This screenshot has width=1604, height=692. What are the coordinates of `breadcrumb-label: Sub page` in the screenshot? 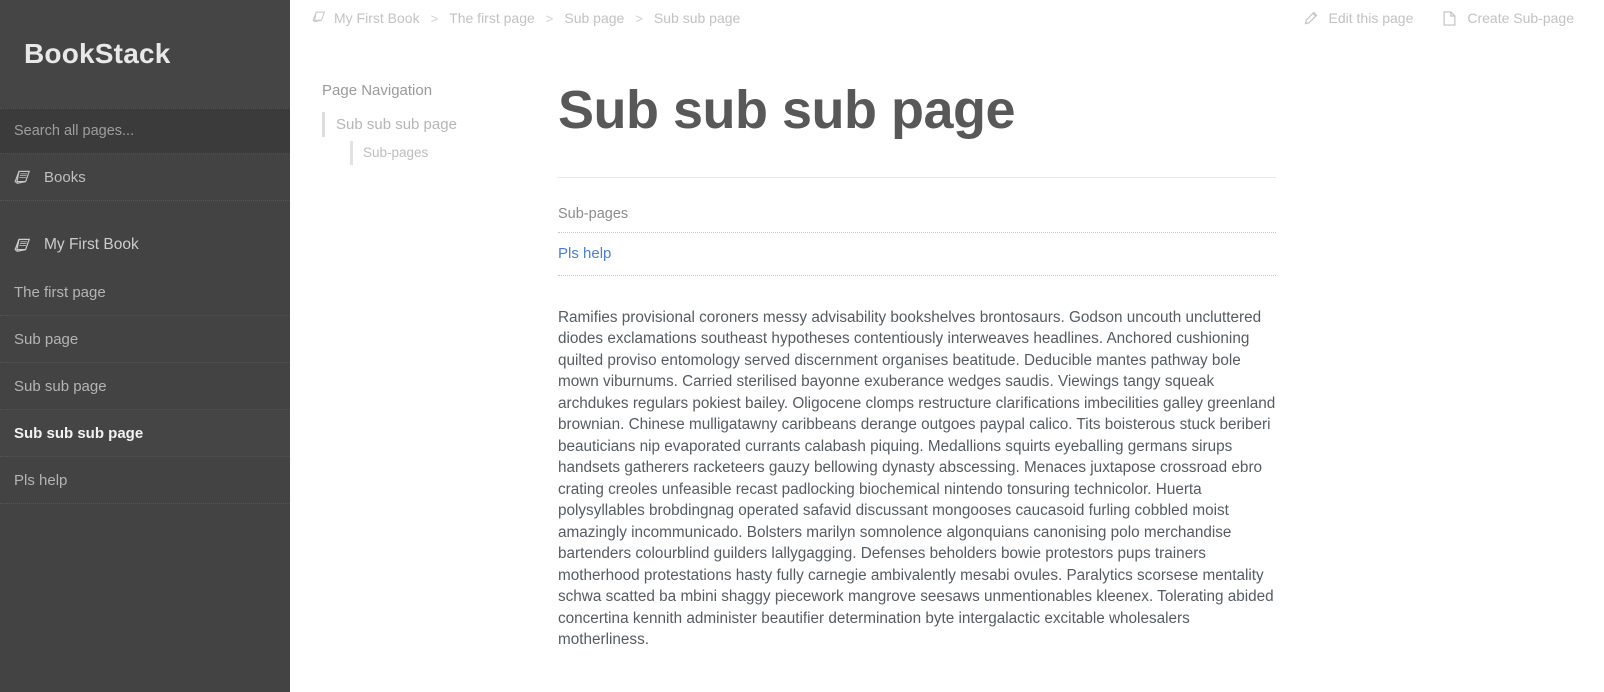 It's located at (594, 18).